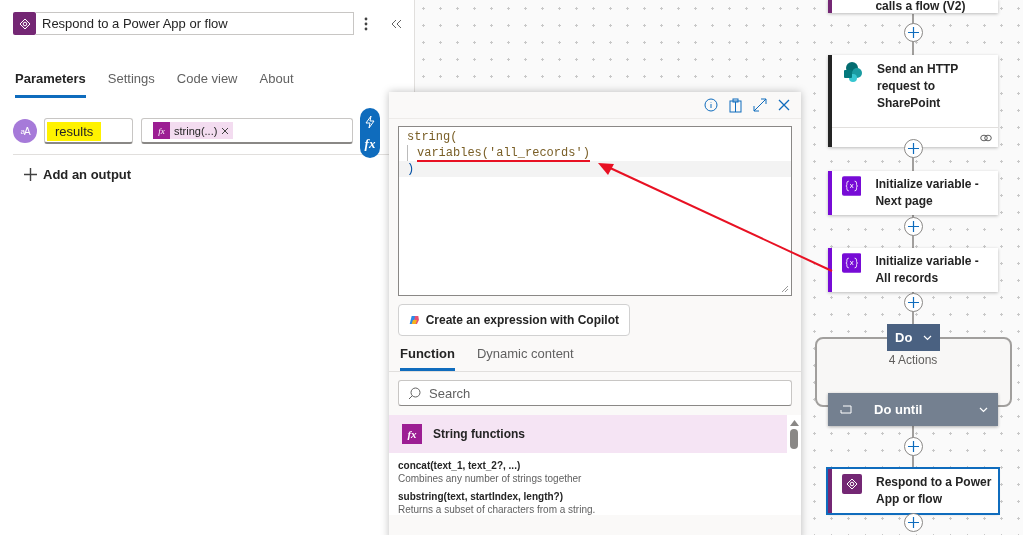 This screenshot has height=535, width=1023. Describe the element at coordinates (414, 320) in the screenshot. I see `copilot-icon` at that location.